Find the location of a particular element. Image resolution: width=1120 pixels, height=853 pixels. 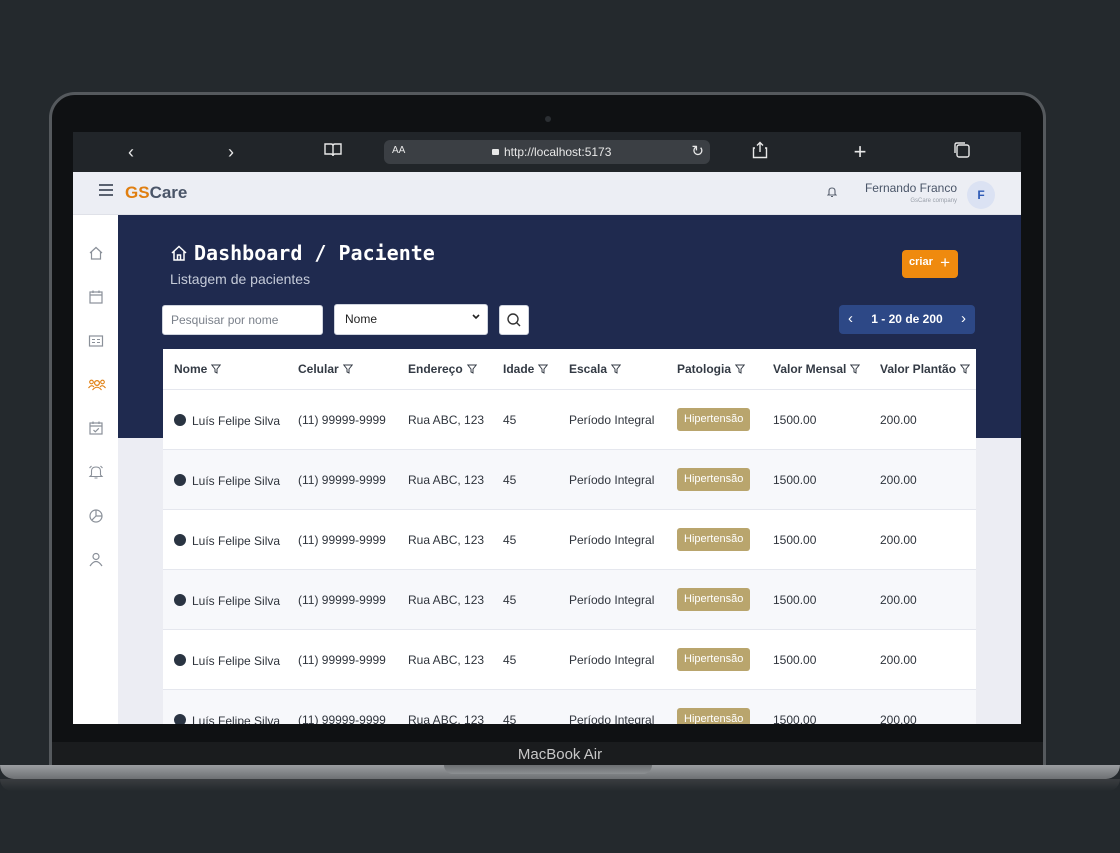

browser-toolbar: ‹ › AA http://localhost:5173 ↻ + is located at coordinates (547, 152).